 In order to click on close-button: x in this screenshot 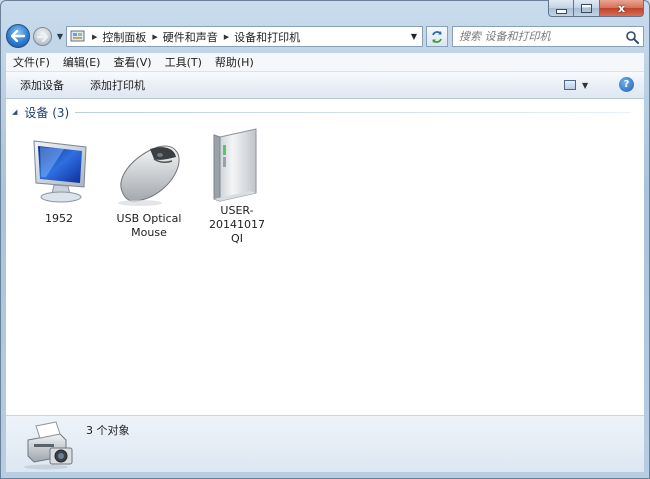, I will do `click(622, 8)`.